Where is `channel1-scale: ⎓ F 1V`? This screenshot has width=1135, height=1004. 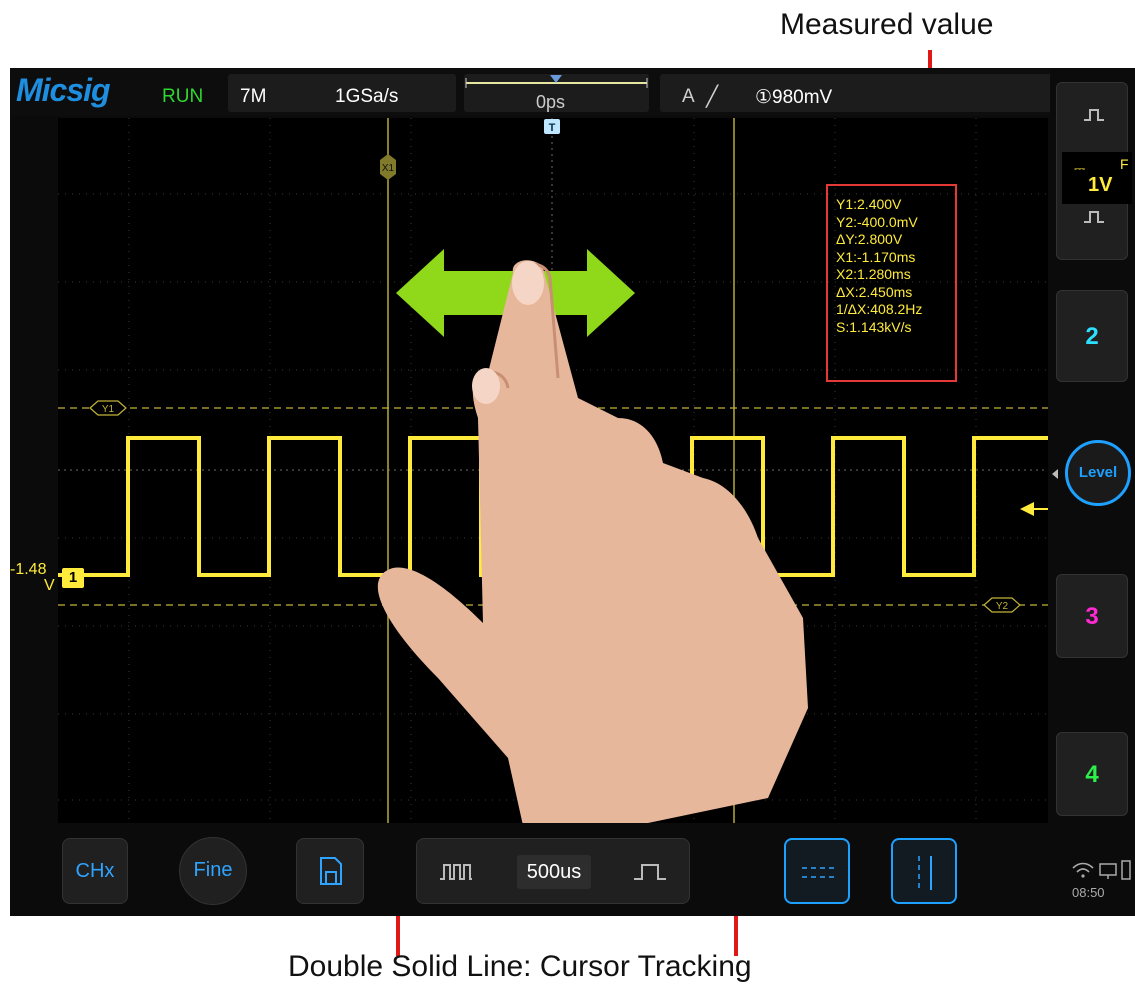 channel1-scale: ⎓ F 1V is located at coordinates (1097, 178).